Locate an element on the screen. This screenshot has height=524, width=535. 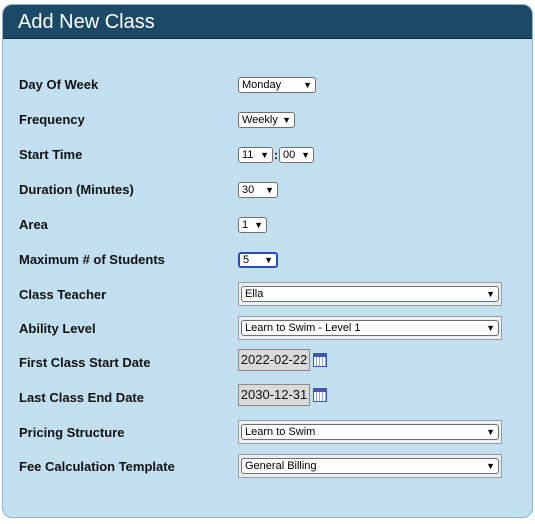
duration-label: Duration (Minutes) is located at coordinates (76, 189).